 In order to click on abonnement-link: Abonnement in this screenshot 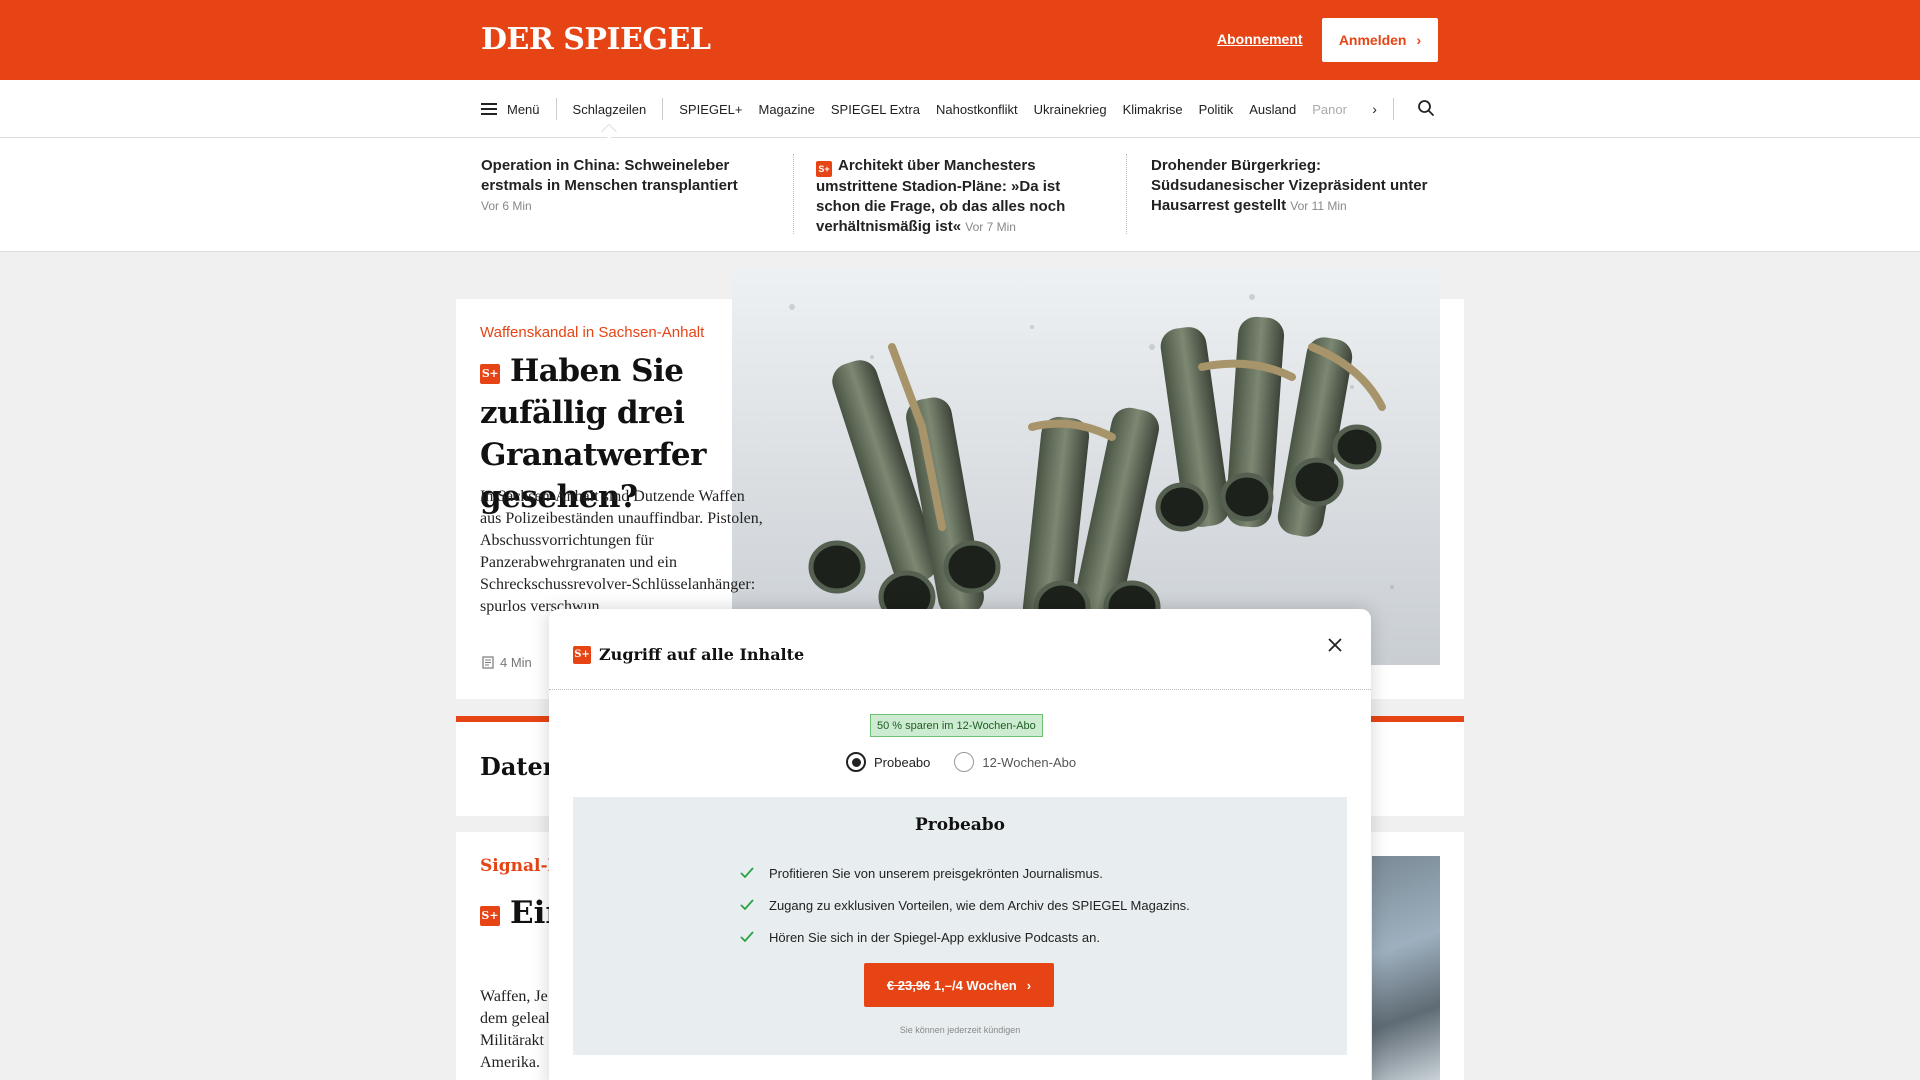, I will do `click(1260, 39)`.